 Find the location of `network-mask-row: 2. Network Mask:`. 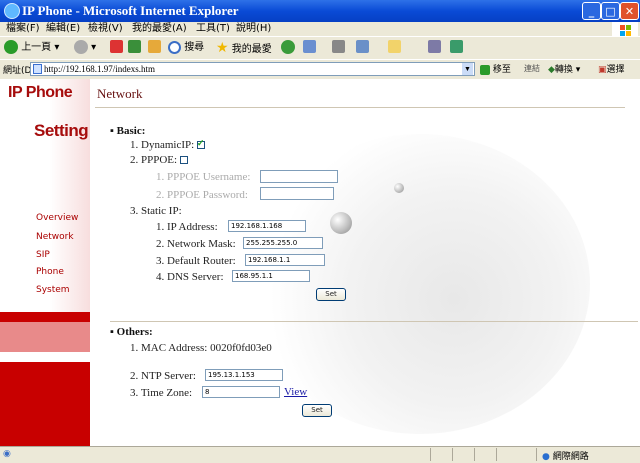

network-mask-row: 2. Network Mask: is located at coordinates (196, 244).